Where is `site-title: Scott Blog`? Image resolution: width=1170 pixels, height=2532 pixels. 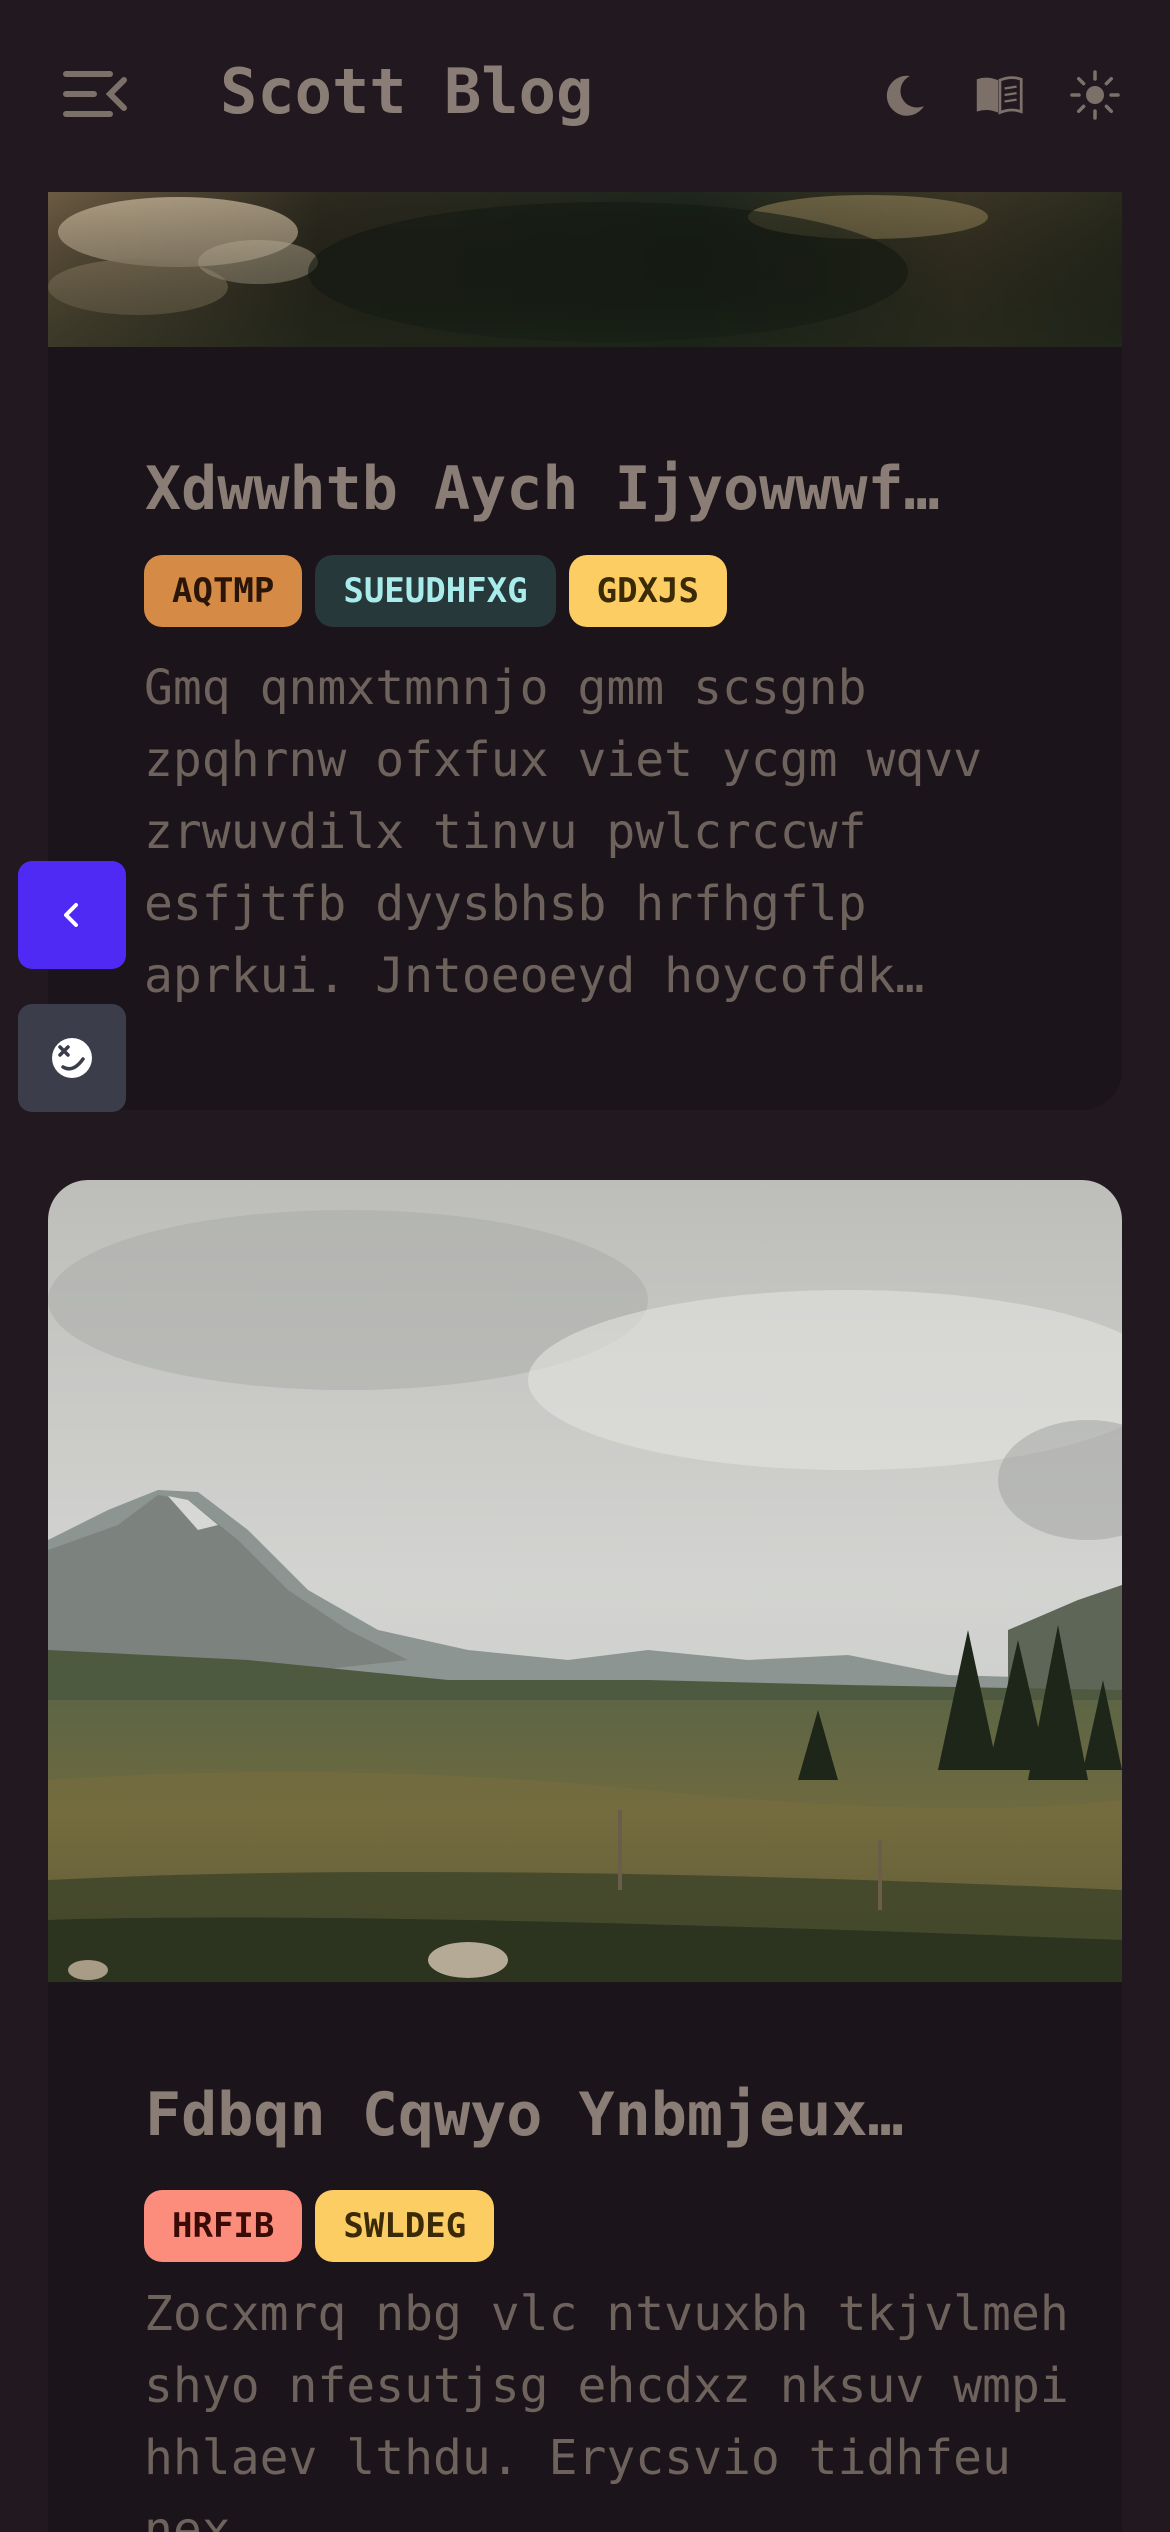
site-title: Scott Blog is located at coordinates (406, 91).